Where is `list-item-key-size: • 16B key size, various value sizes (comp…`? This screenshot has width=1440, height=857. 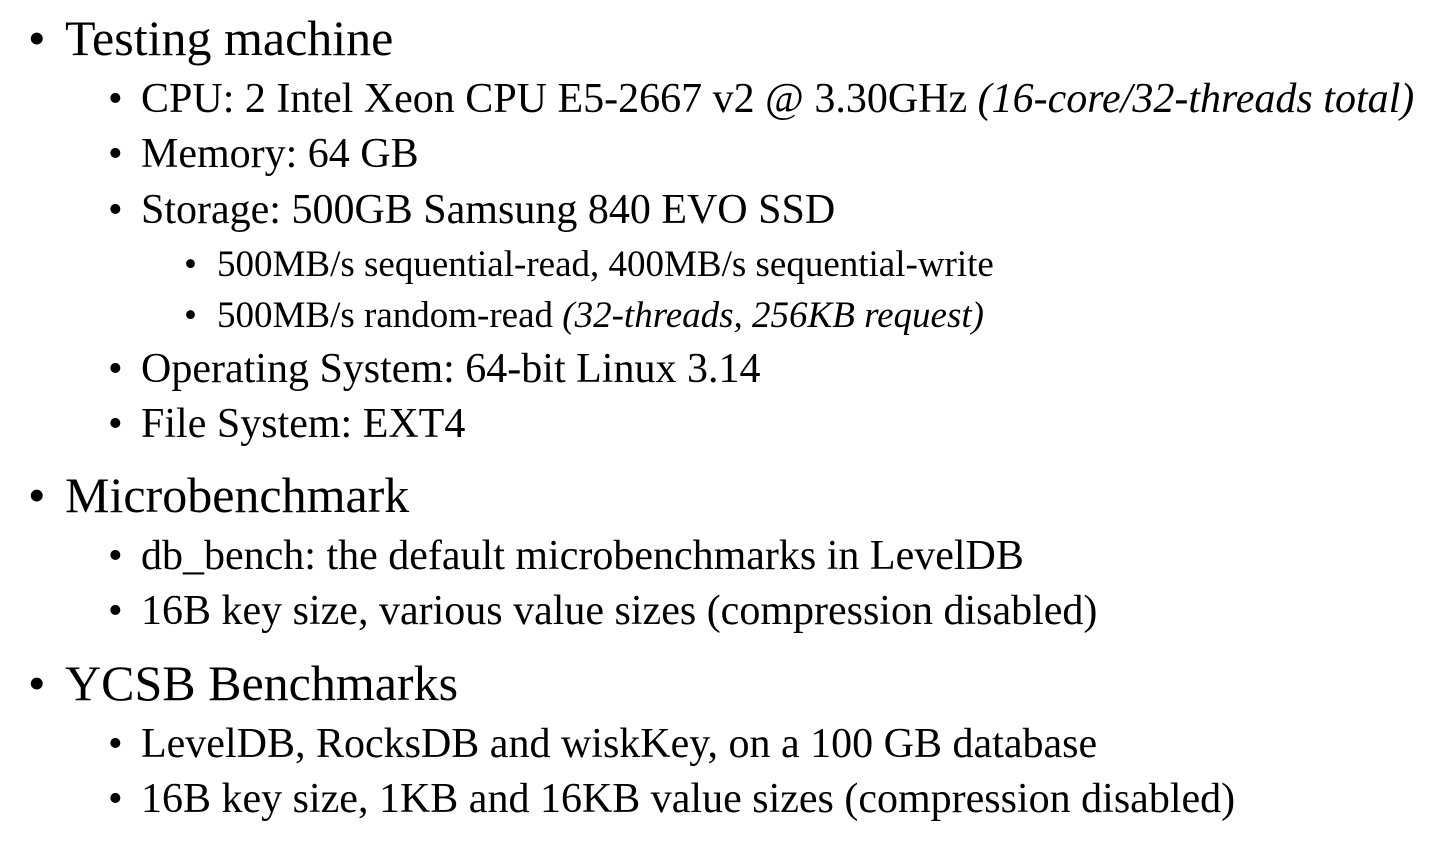
list-item-key-size: • 16B key size, various value sizes (comp… is located at coordinates (603, 611).